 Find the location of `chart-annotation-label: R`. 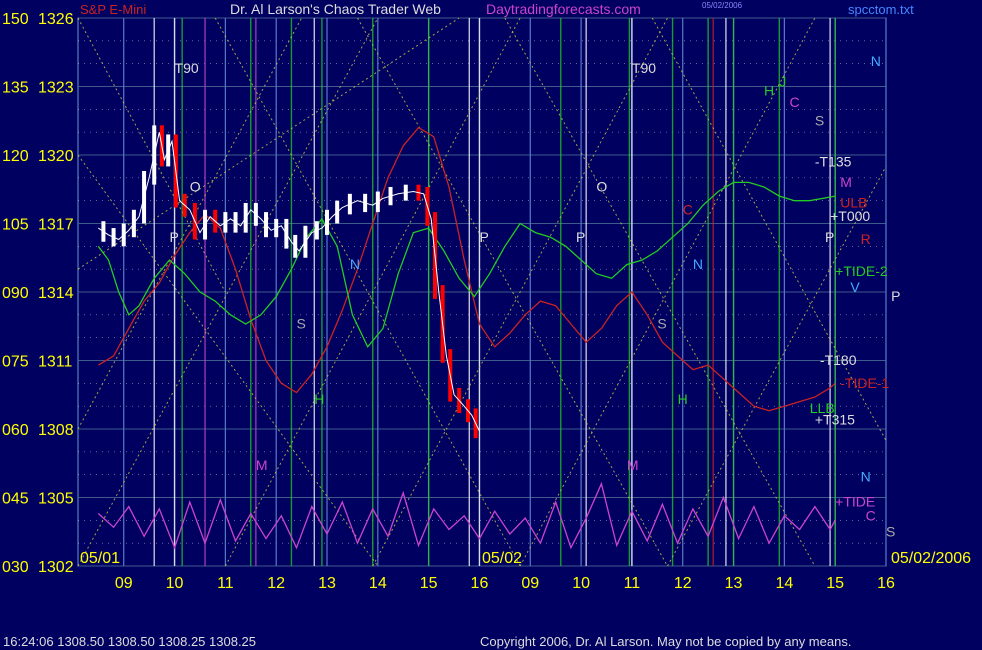

chart-annotation-label: R is located at coordinates (866, 239).